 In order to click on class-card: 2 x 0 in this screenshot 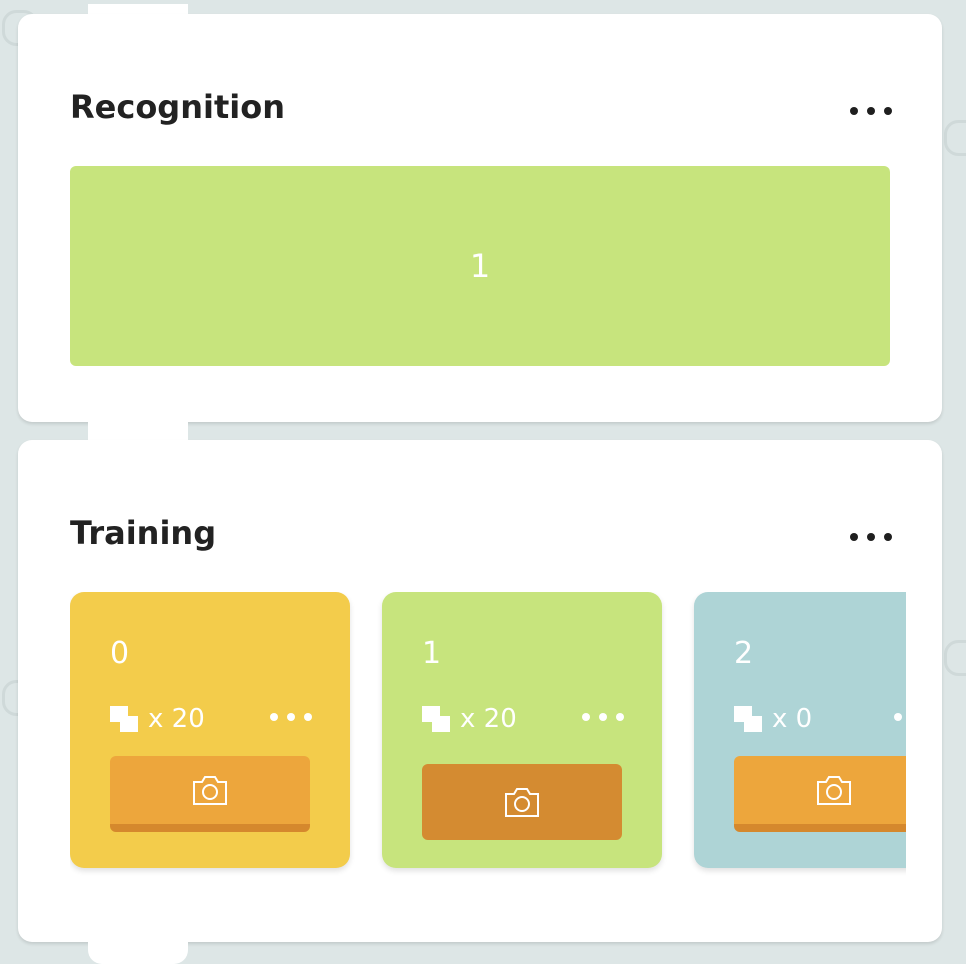, I will do `click(800, 730)`.